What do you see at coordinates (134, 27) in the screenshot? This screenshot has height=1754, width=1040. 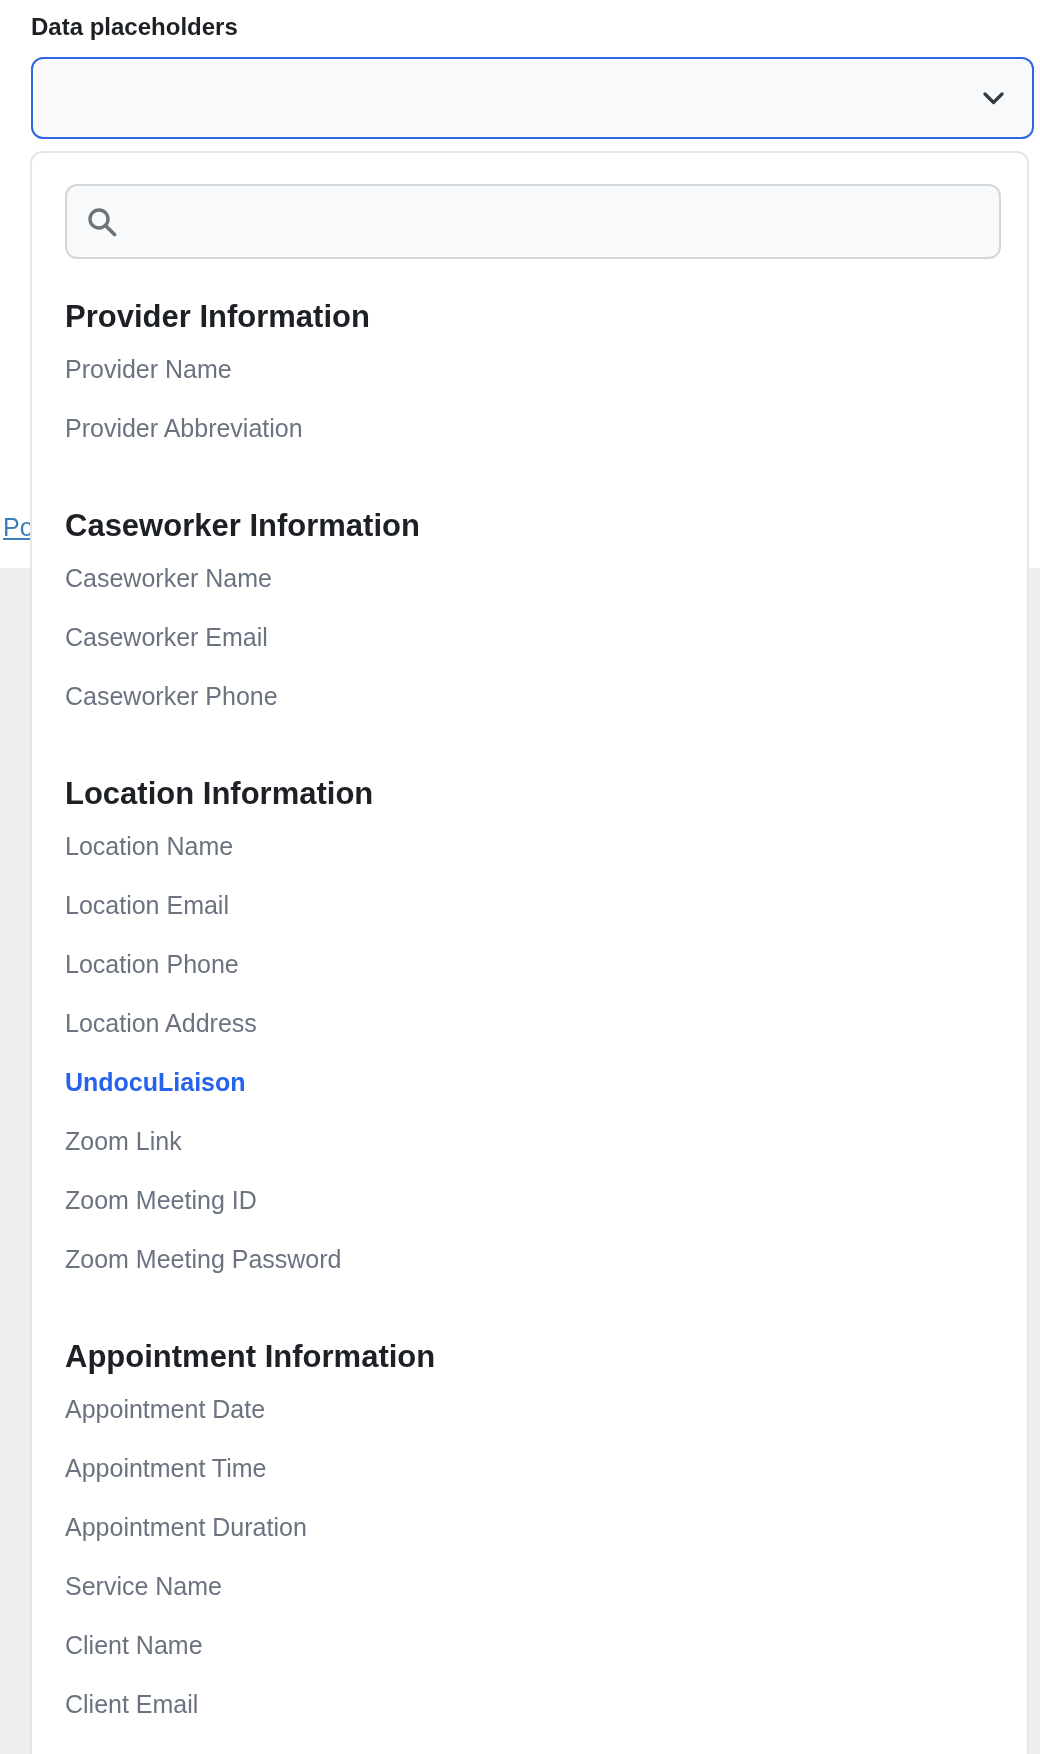 I see `field-label: Data placeholders` at bounding box center [134, 27].